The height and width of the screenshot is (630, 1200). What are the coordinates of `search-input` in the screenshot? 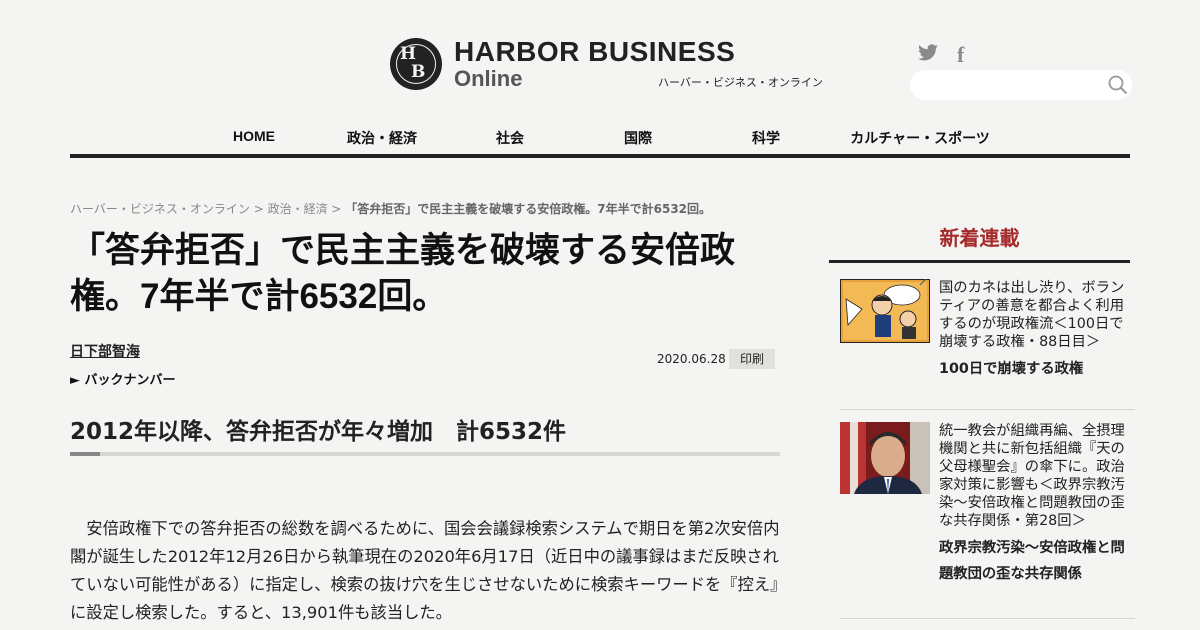 It's located at (1021, 85).